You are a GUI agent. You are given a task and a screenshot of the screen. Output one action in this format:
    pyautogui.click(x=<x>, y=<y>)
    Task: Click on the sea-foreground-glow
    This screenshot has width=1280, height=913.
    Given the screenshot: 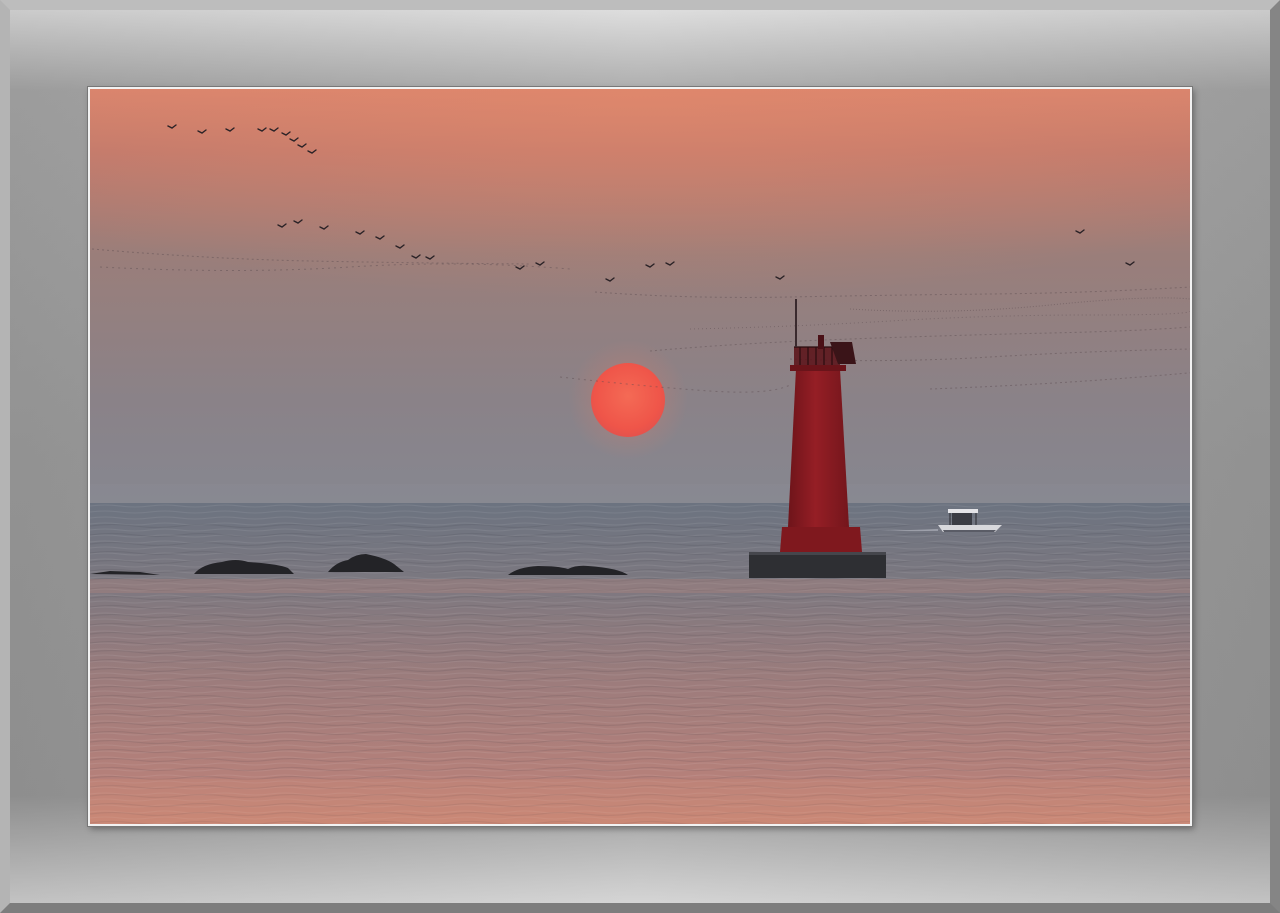 What is the action you would take?
    pyautogui.click(x=640, y=801)
    